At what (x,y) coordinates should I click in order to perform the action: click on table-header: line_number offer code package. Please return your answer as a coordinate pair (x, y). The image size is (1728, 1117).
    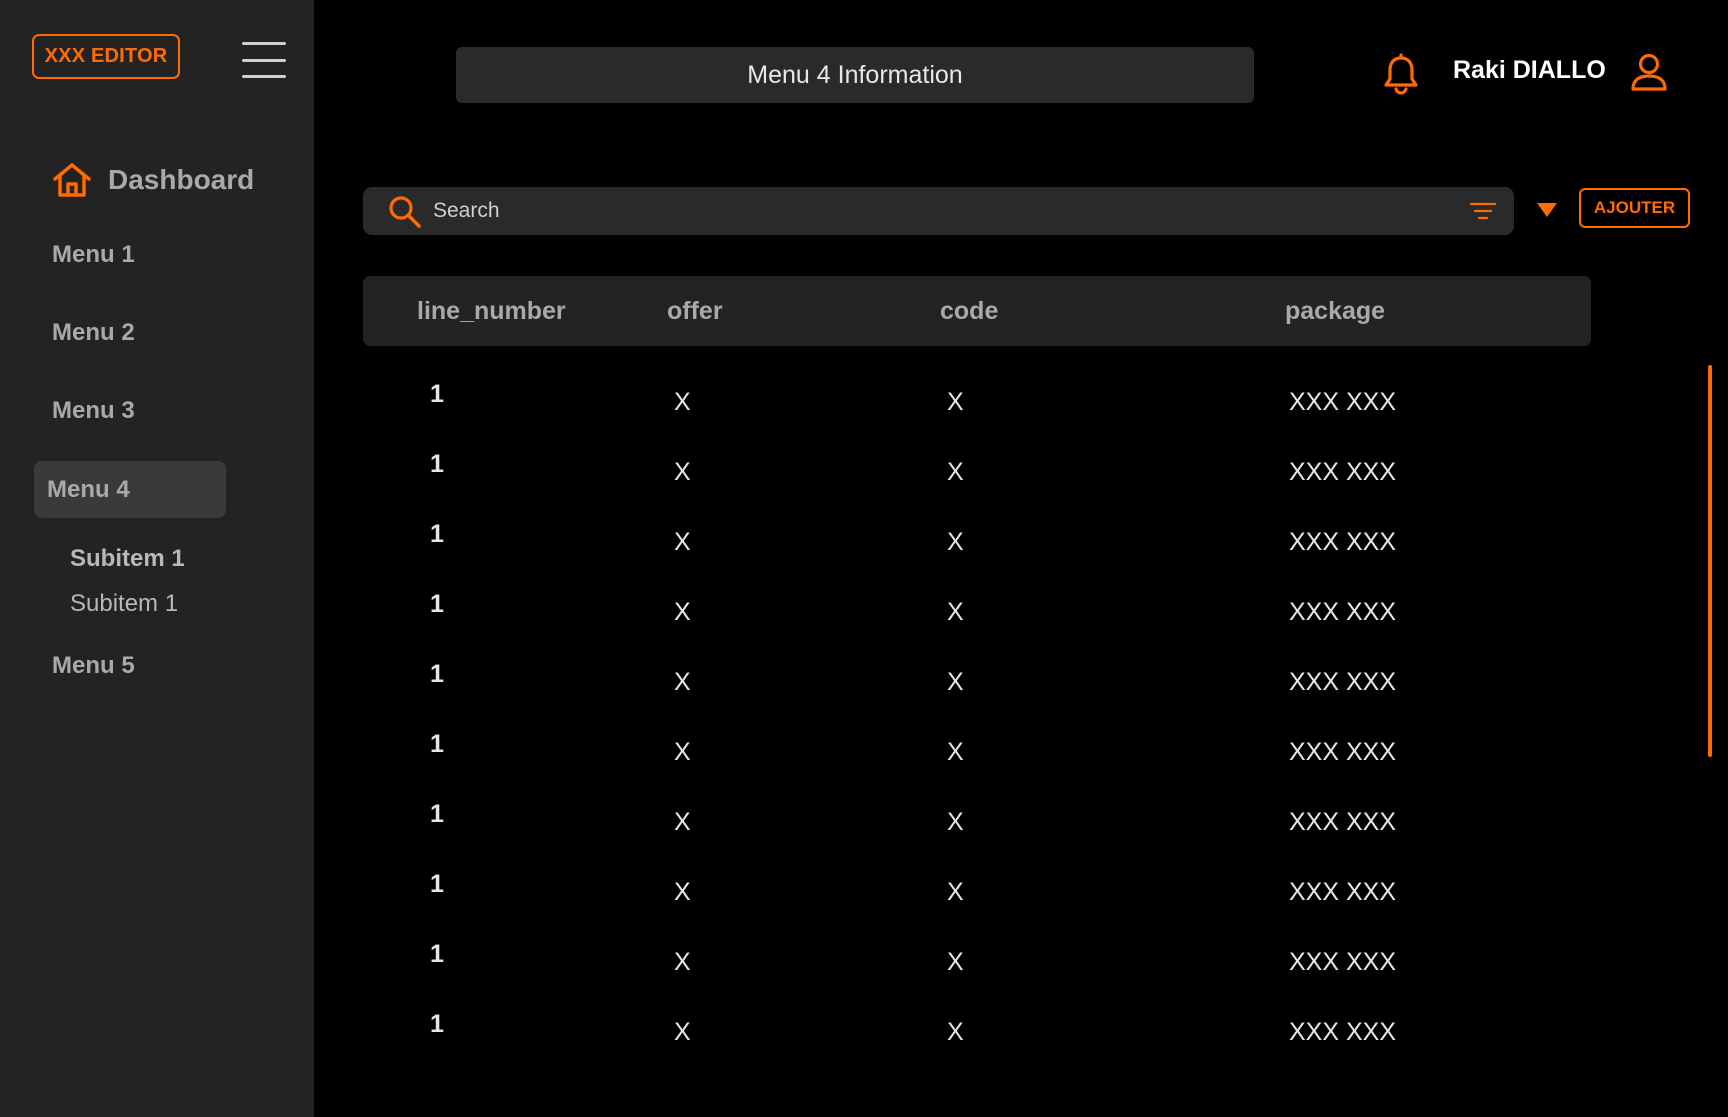
    Looking at the image, I should click on (977, 311).